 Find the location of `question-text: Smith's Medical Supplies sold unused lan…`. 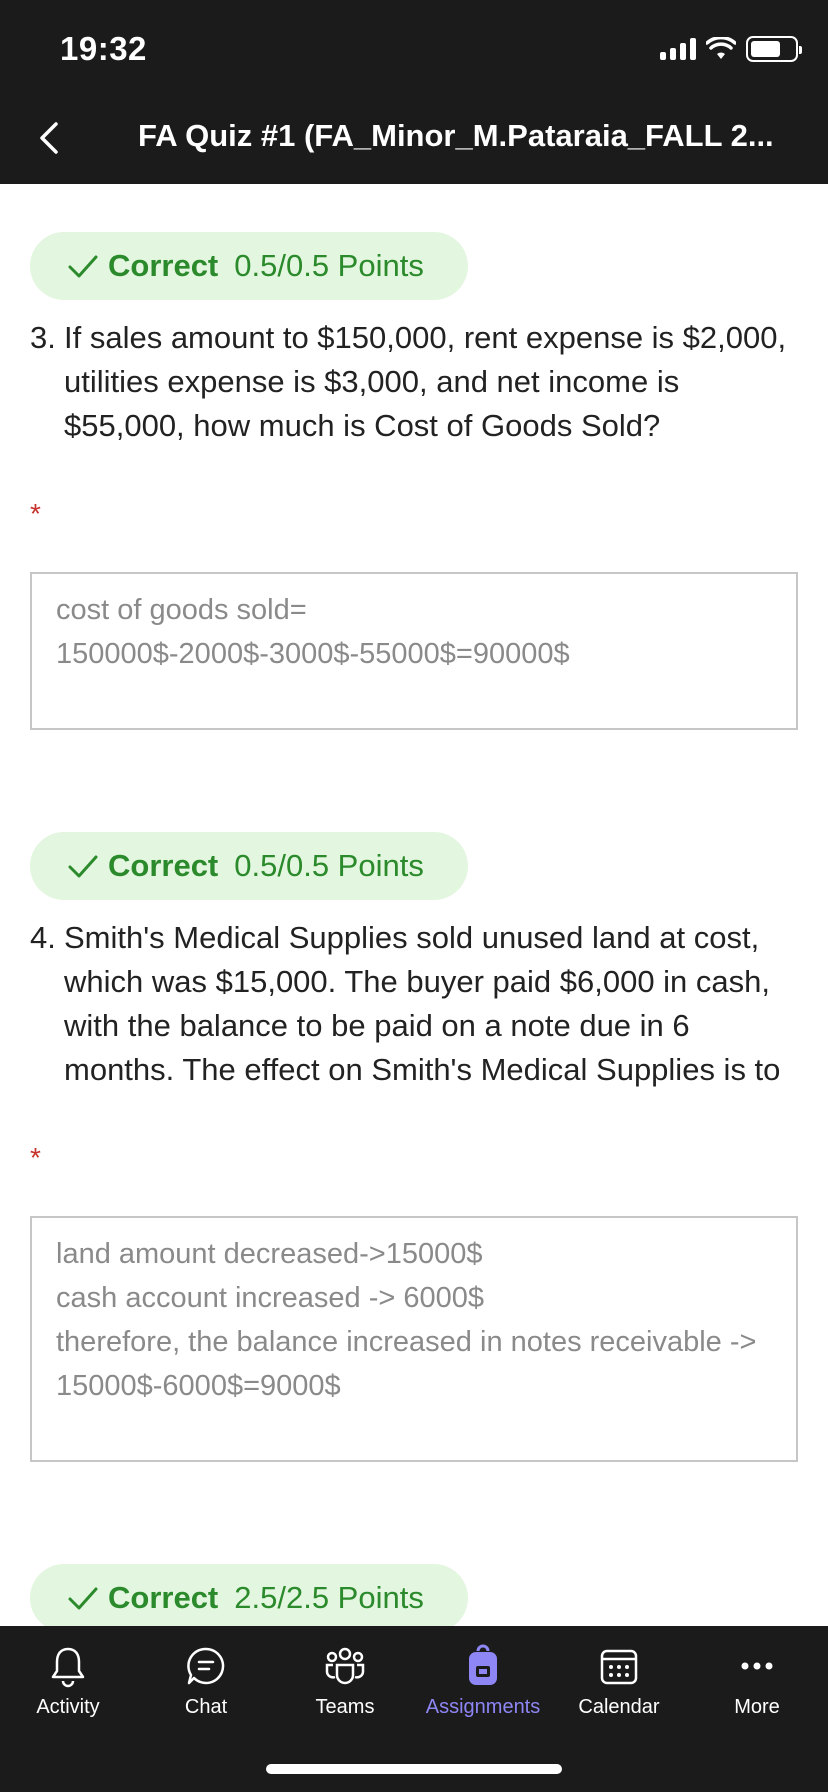

question-text: Smith's Medical Supplies sold unused lan… is located at coordinates (422, 1003).